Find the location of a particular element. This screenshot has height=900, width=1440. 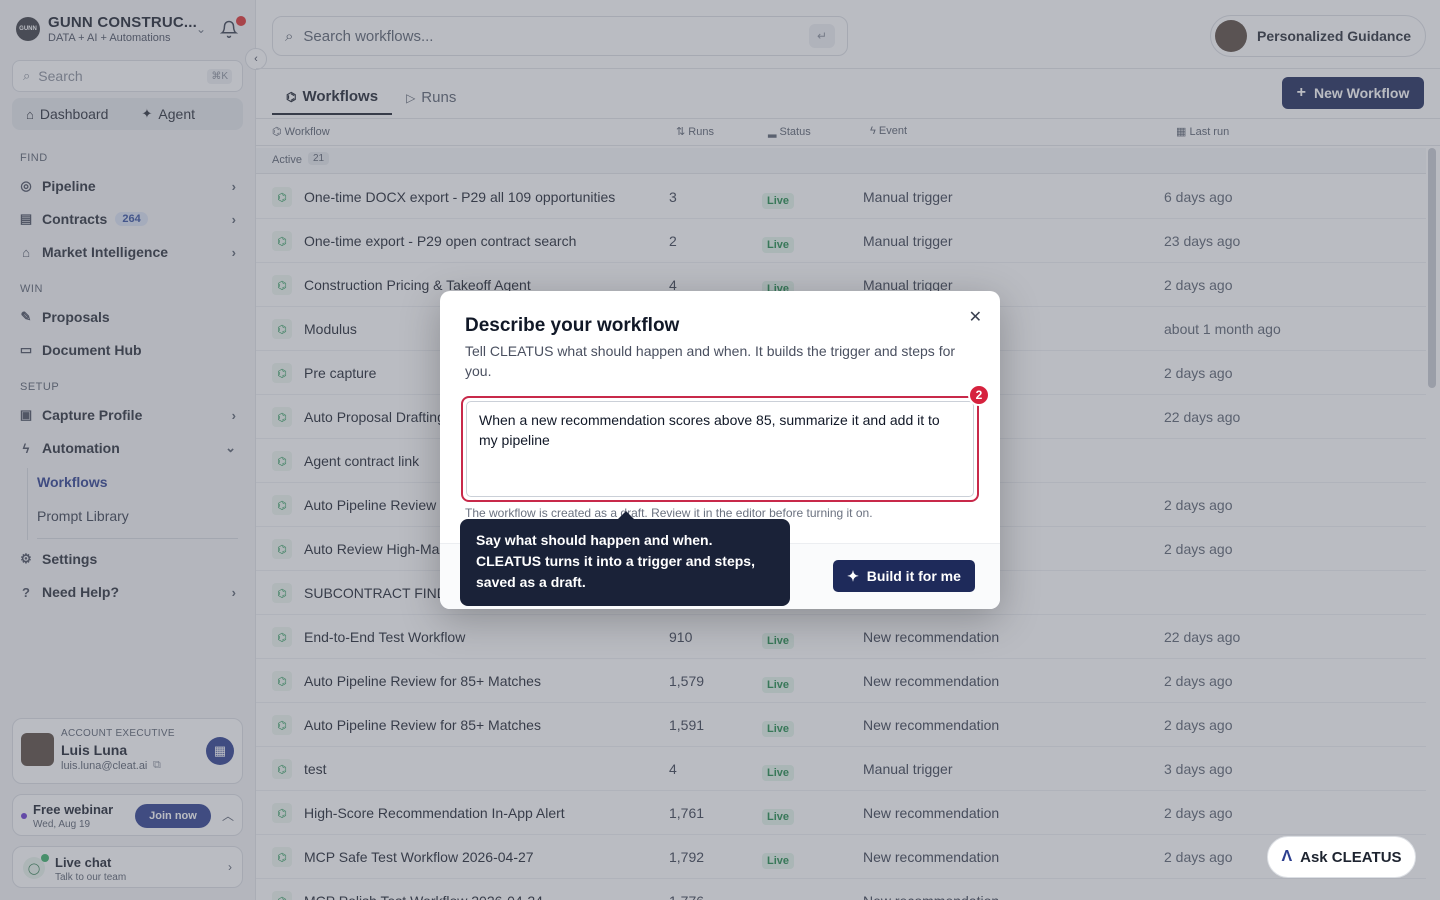

build-label: Build it for me is located at coordinates (913, 576).